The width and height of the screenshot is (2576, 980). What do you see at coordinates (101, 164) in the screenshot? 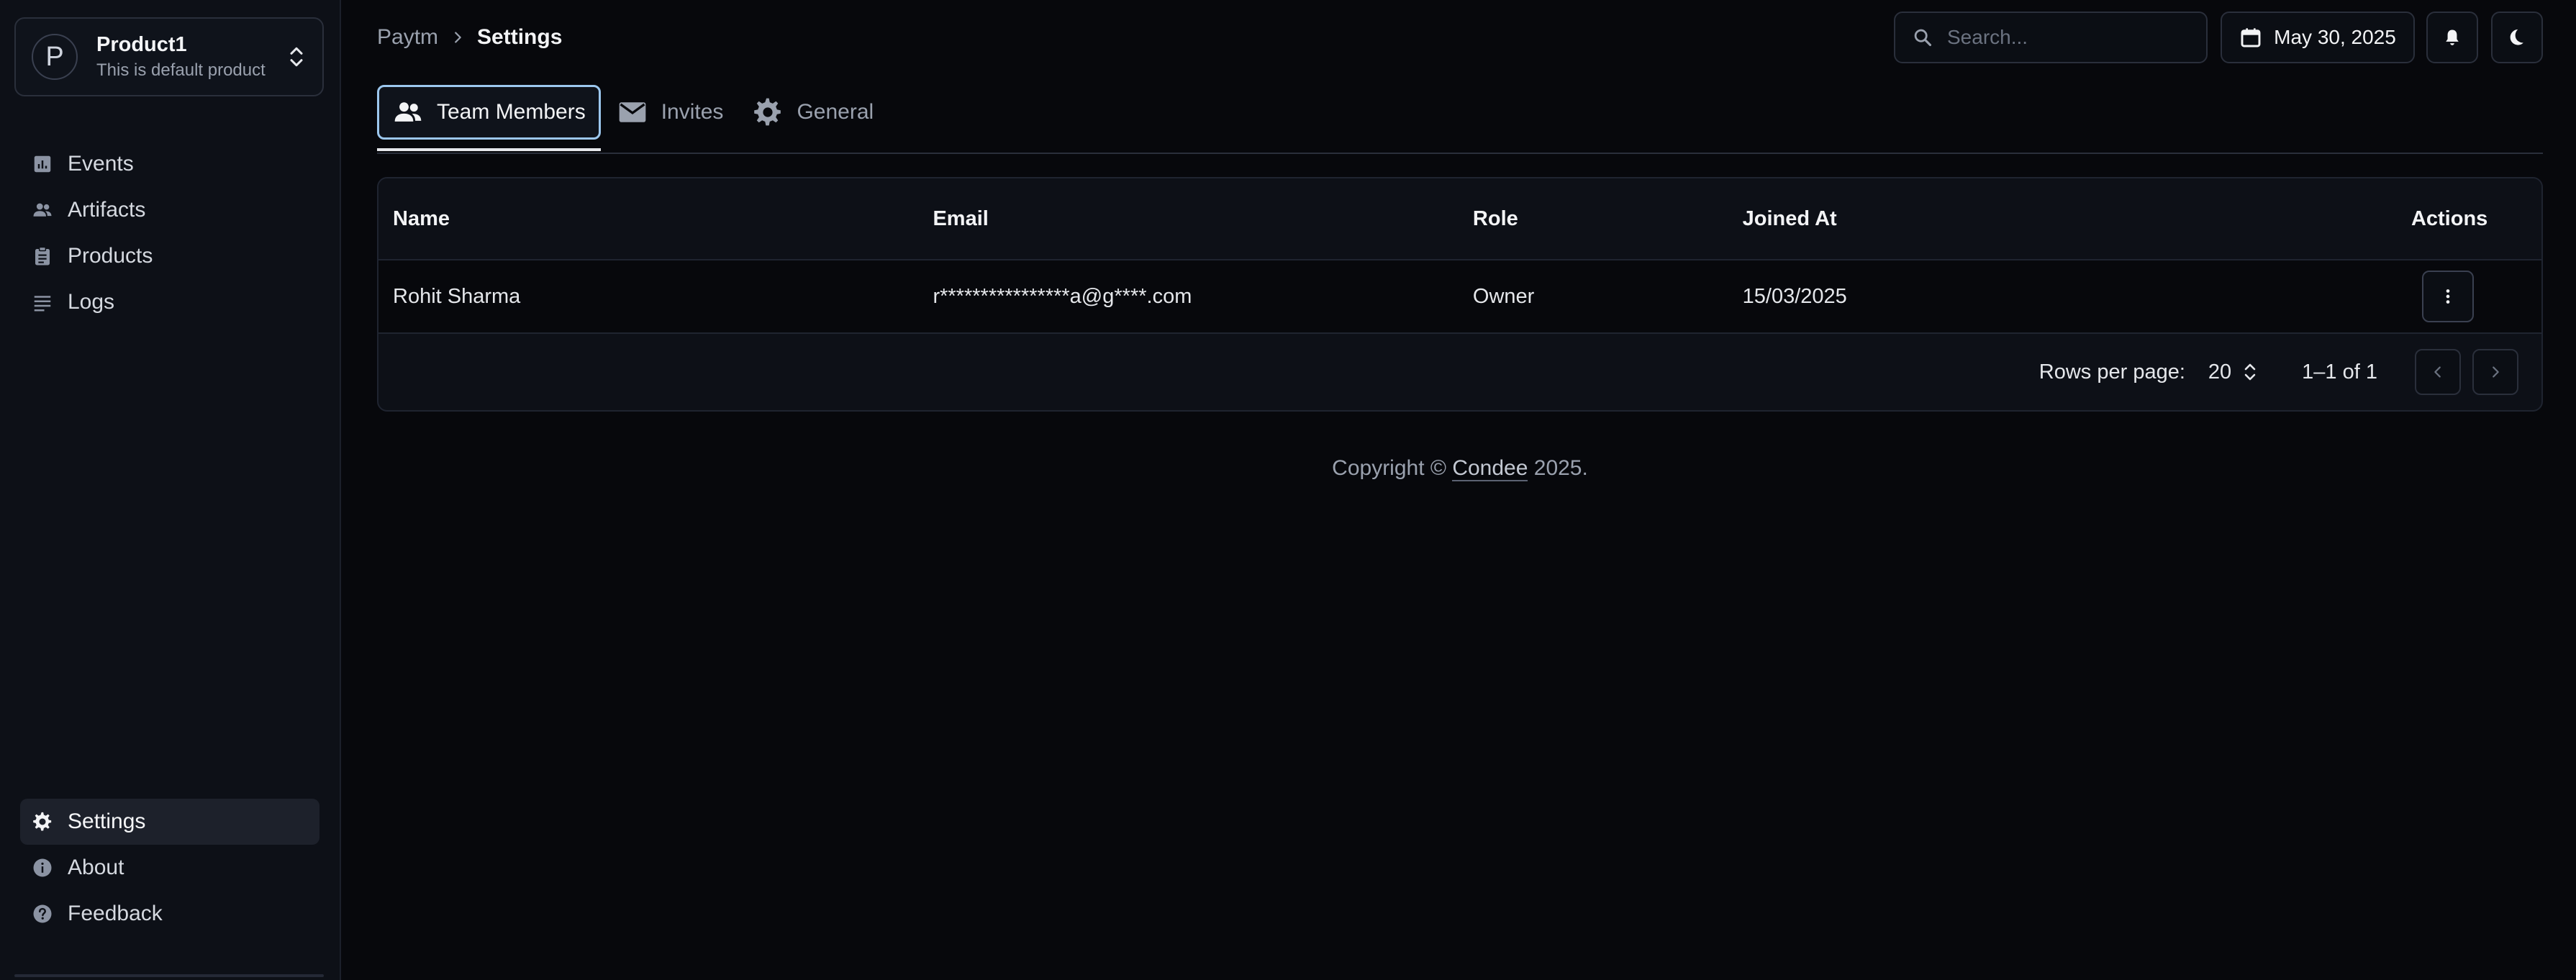
I see `sidebar-item-label: Events` at bounding box center [101, 164].